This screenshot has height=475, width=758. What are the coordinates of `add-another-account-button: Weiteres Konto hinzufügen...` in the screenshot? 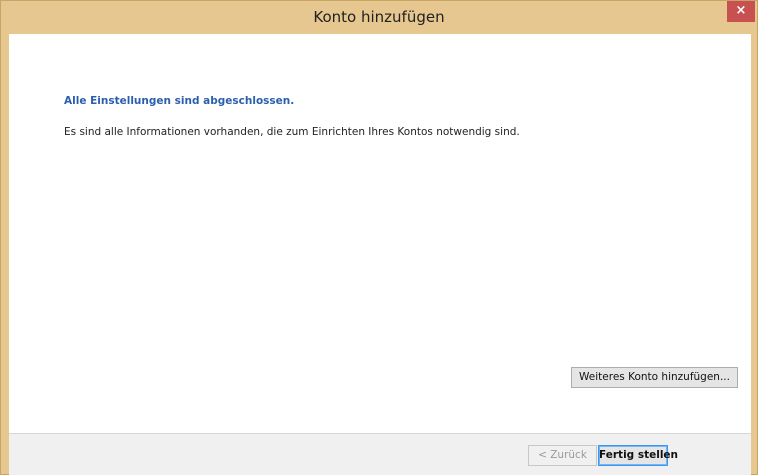 It's located at (654, 377).